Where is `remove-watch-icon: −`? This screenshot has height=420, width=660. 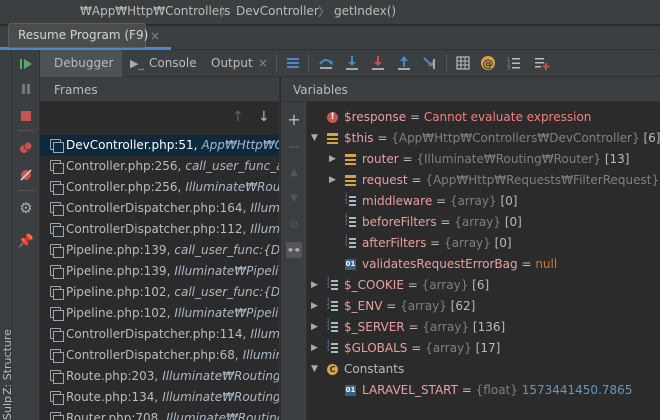 remove-watch-icon: − is located at coordinates (294, 146).